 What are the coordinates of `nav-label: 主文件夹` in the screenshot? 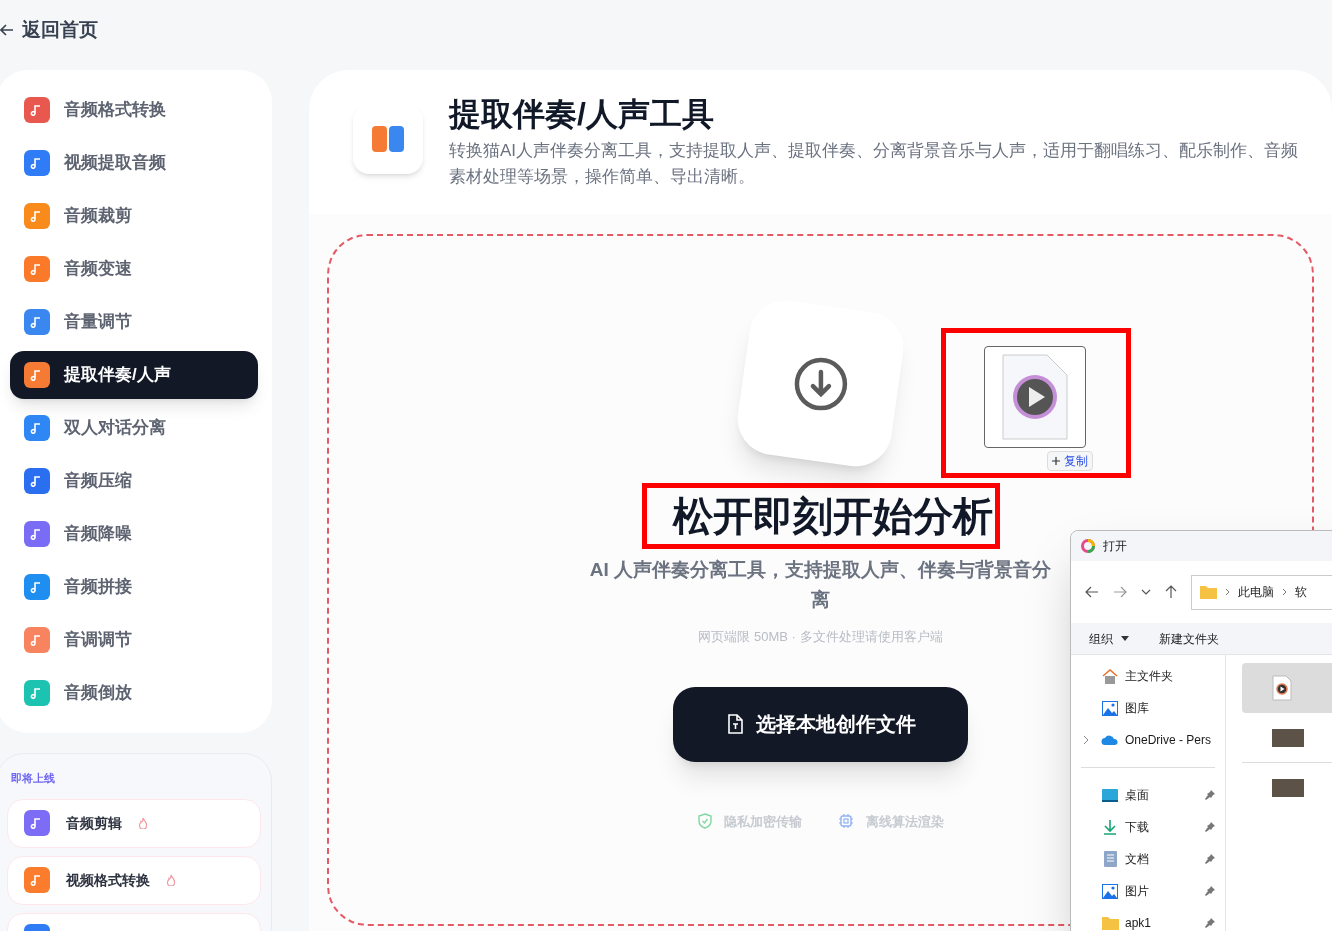 It's located at (1149, 676).